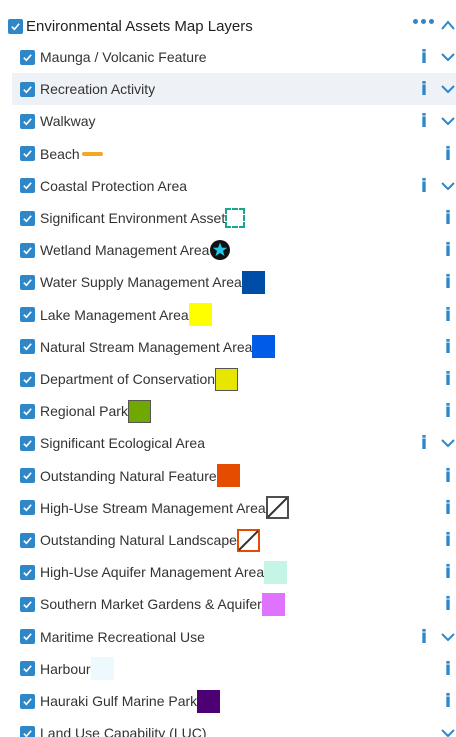  I want to click on layer-label: Natural Stream Management Area, so click(146, 346).